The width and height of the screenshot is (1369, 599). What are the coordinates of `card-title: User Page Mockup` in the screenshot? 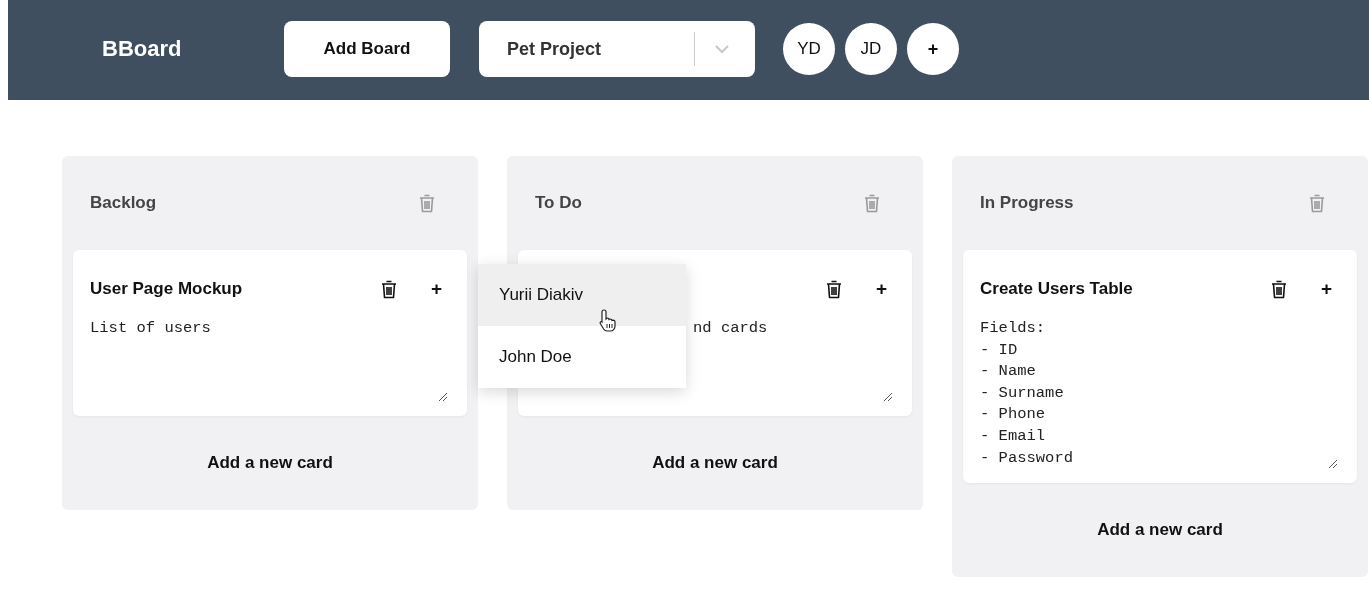 It's located at (167, 289).